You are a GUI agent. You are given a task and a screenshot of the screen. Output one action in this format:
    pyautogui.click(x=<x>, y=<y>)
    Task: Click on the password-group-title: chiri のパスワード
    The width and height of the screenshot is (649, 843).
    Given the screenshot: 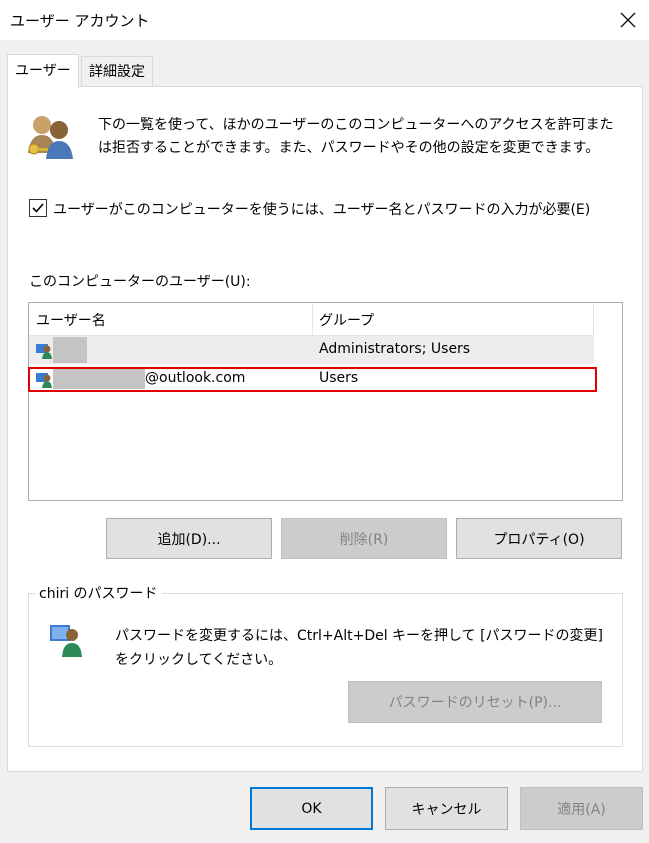 What is the action you would take?
    pyautogui.click(x=98, y=593)
    